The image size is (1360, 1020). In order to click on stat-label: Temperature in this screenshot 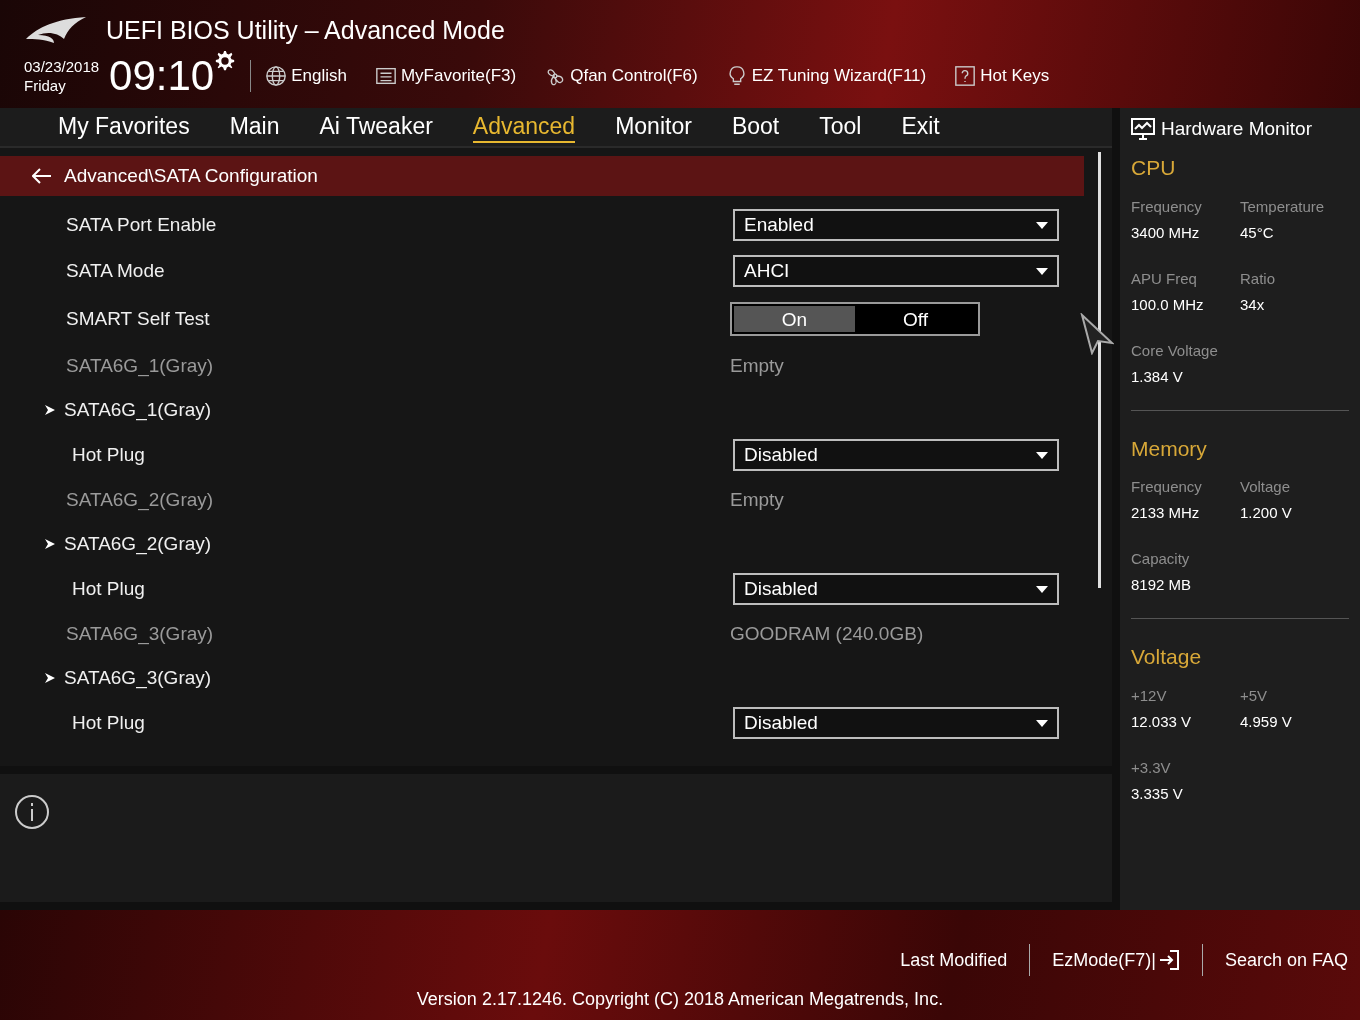, I will do `click(1283, 206)`.